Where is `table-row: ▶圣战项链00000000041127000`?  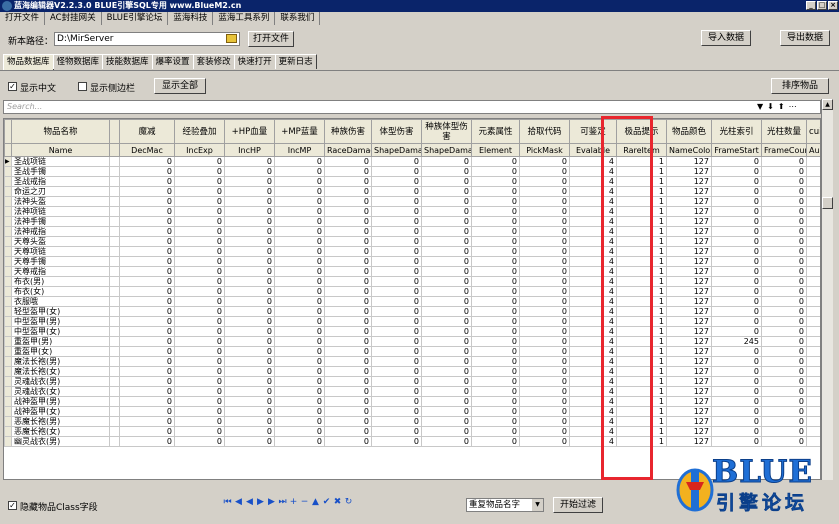
table-row: ▶圣战项链00000000041127000 is located at coordinates (412, 161).